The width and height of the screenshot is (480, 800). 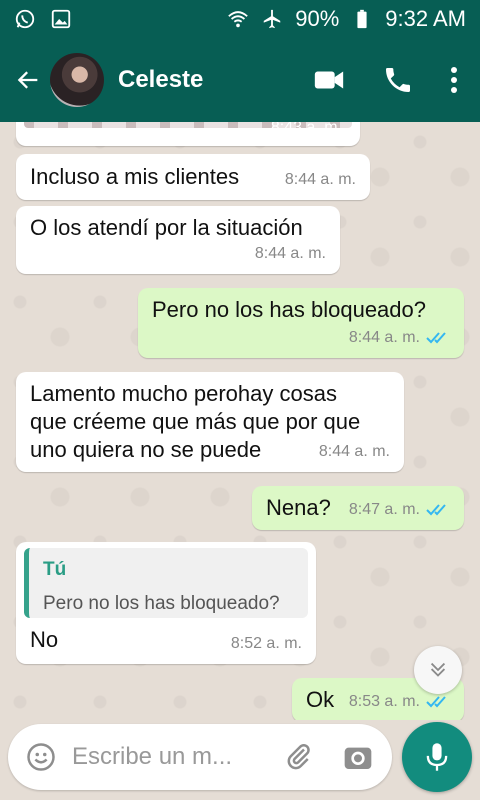 What do you see at coordinates (61, 19) in the screenshot?
I see `image-icon` at bounding box center [61, 19].